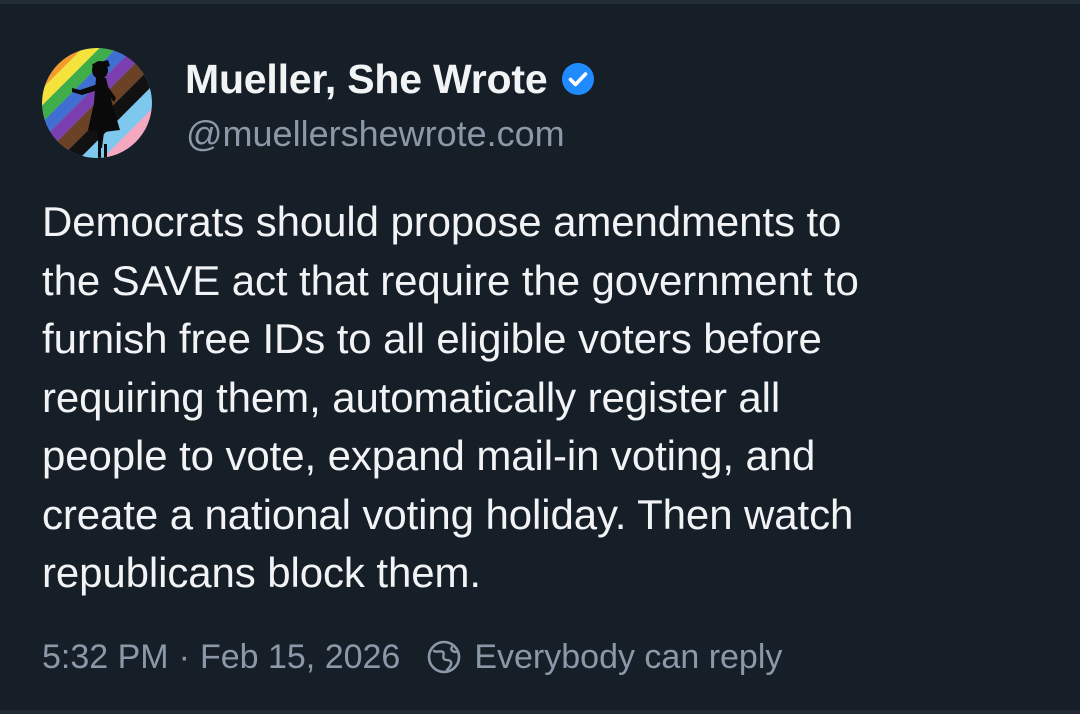 Image resolution: width=1080 pixels, height=714 pixels. I want to click on rainbow-silhouette-avatar-icon, so click(97, 103).